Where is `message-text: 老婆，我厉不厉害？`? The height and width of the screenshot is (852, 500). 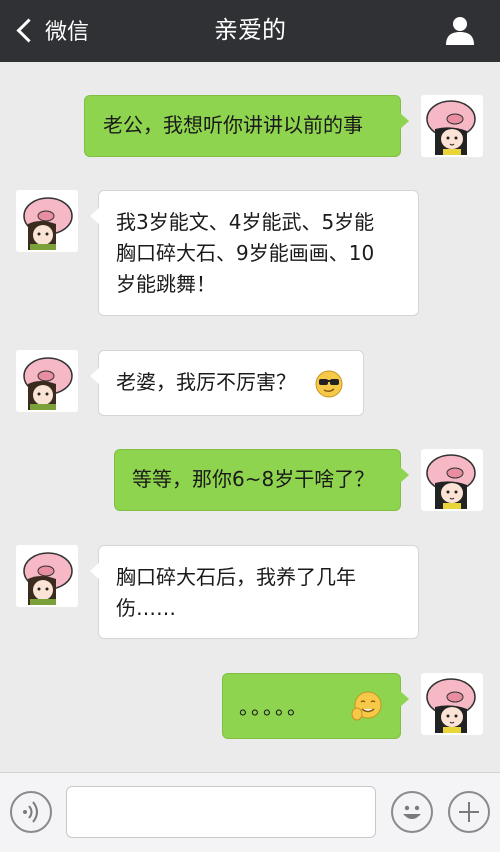 message-text: 老婆，我厉不厉害？ is located at coordinates (206, 382).